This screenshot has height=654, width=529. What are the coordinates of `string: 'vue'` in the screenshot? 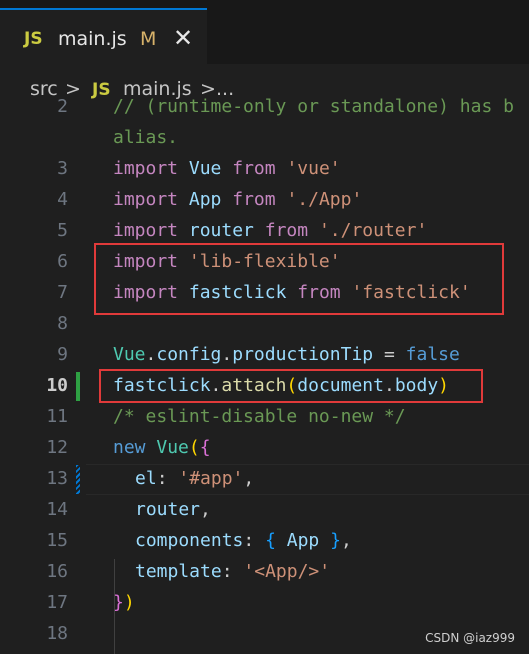 It's located at (313, 168).